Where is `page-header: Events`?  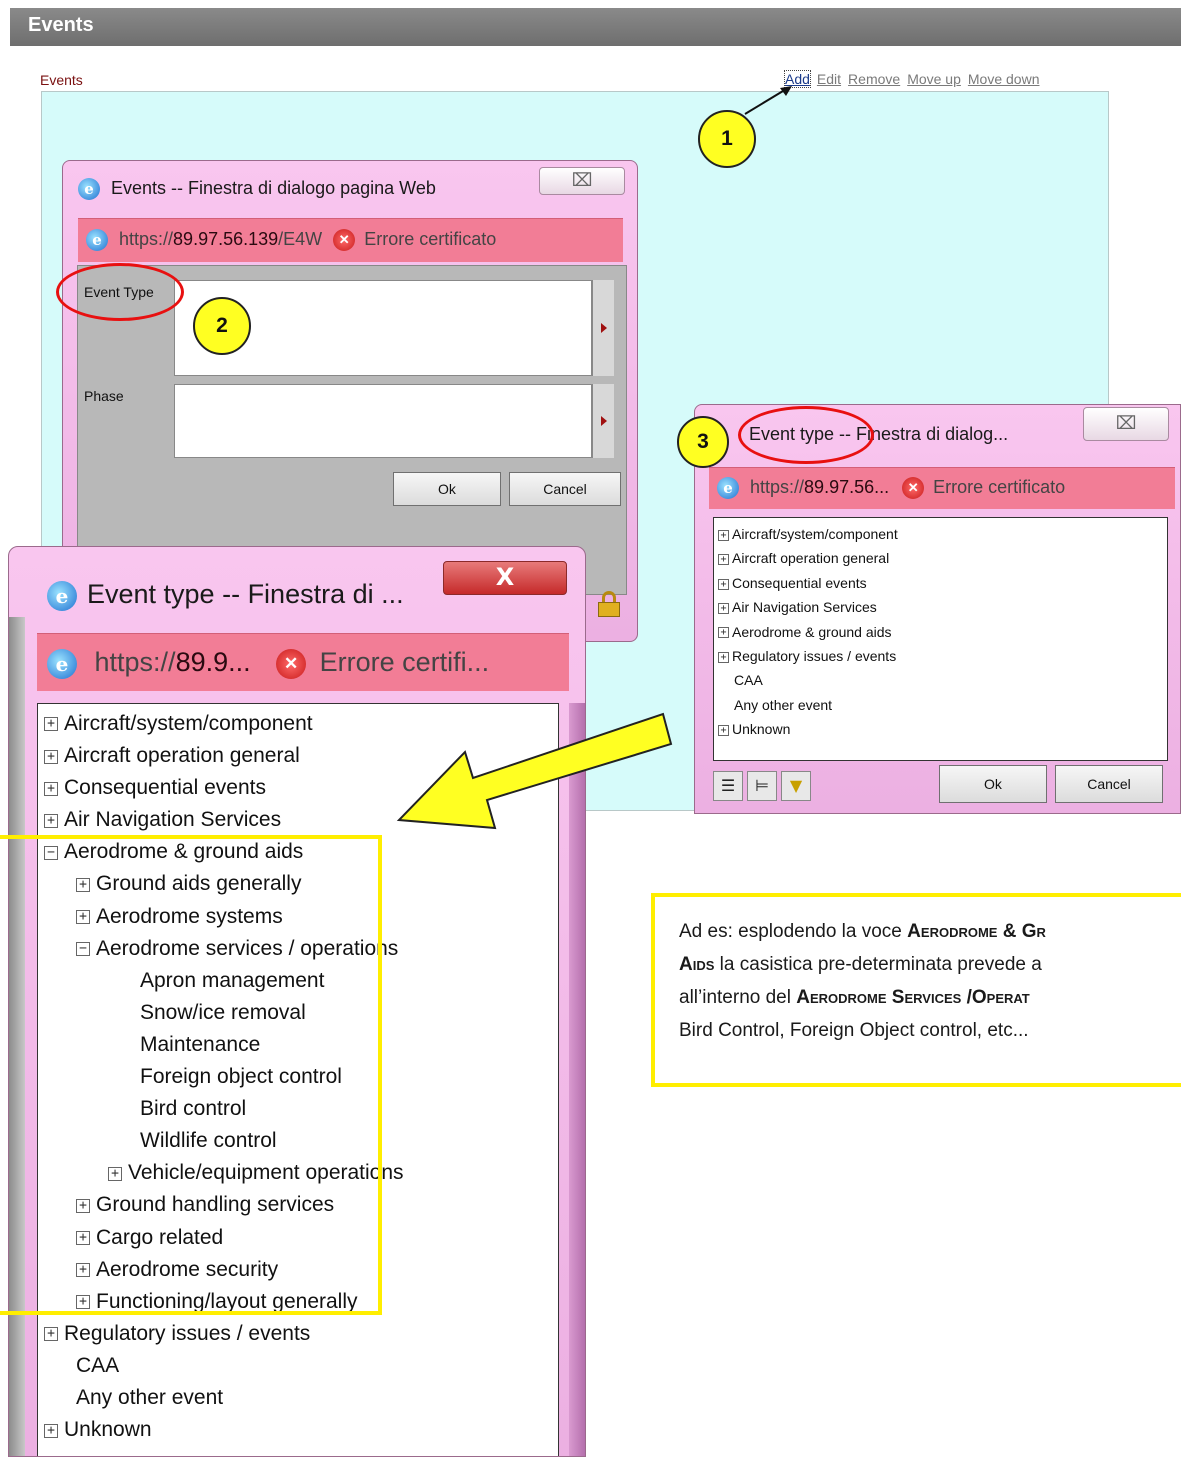 page-header: Events is located at coordinates (595, 27).